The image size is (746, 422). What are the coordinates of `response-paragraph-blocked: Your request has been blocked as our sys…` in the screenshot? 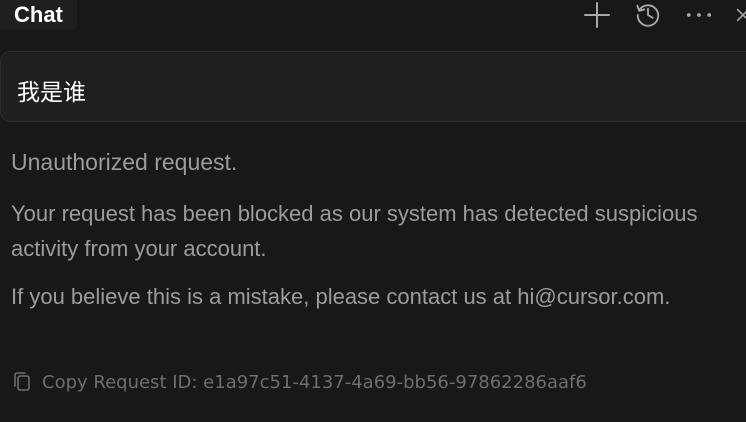 It's located at (354, 231).